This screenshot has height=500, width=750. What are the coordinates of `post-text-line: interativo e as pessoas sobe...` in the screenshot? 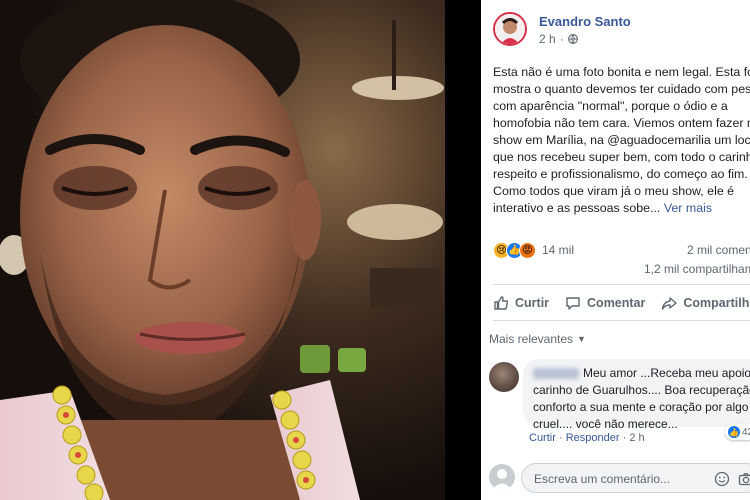 It's located at (577, 208).